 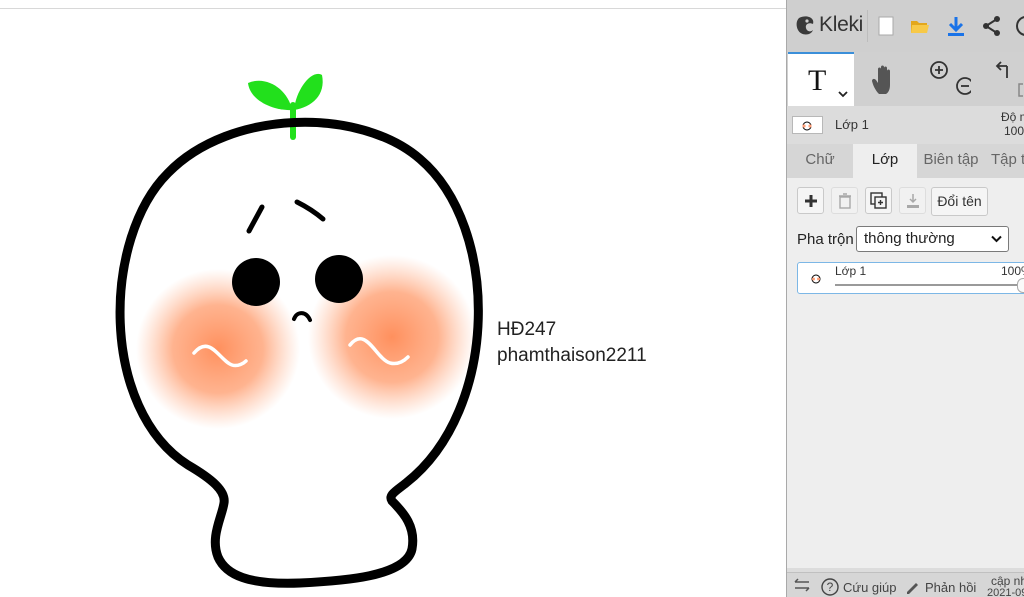 I want to click on duplicate-icon, so click(x=878, y=200).